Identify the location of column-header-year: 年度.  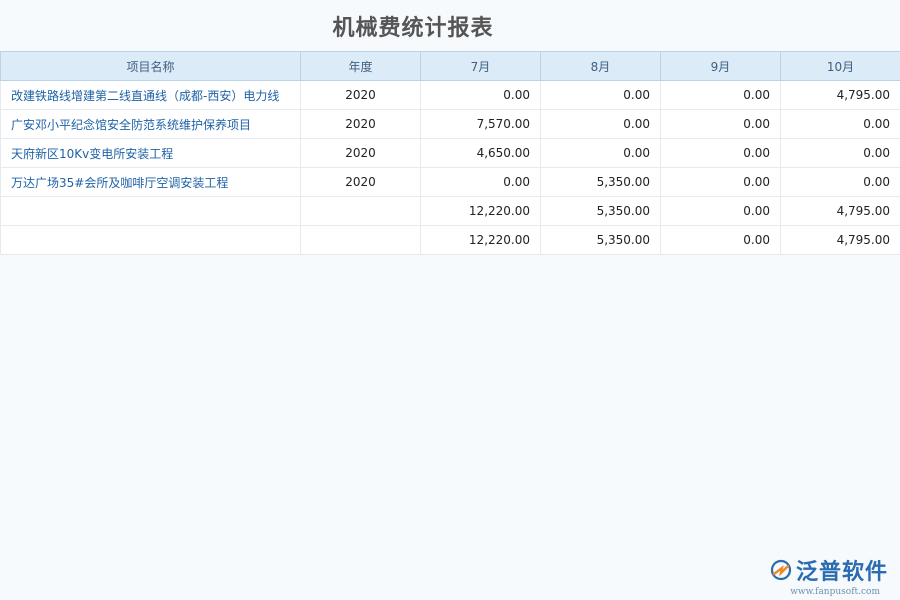
(361, 66).